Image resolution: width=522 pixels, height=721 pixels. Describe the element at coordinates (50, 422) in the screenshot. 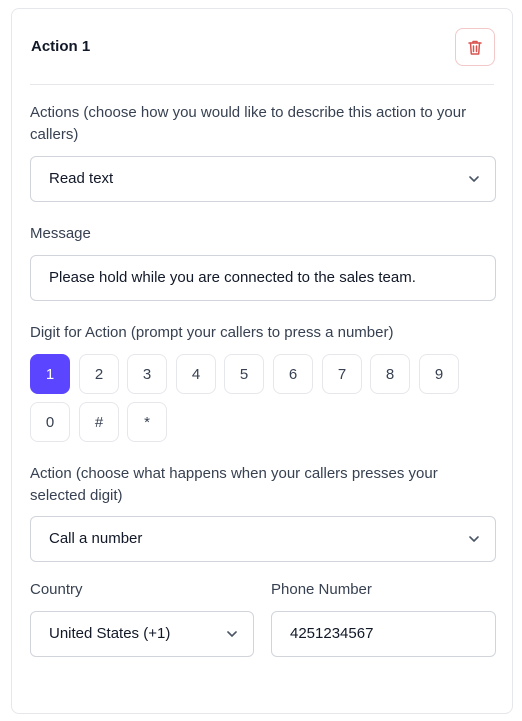

I see `digit-button: 0` at that location.